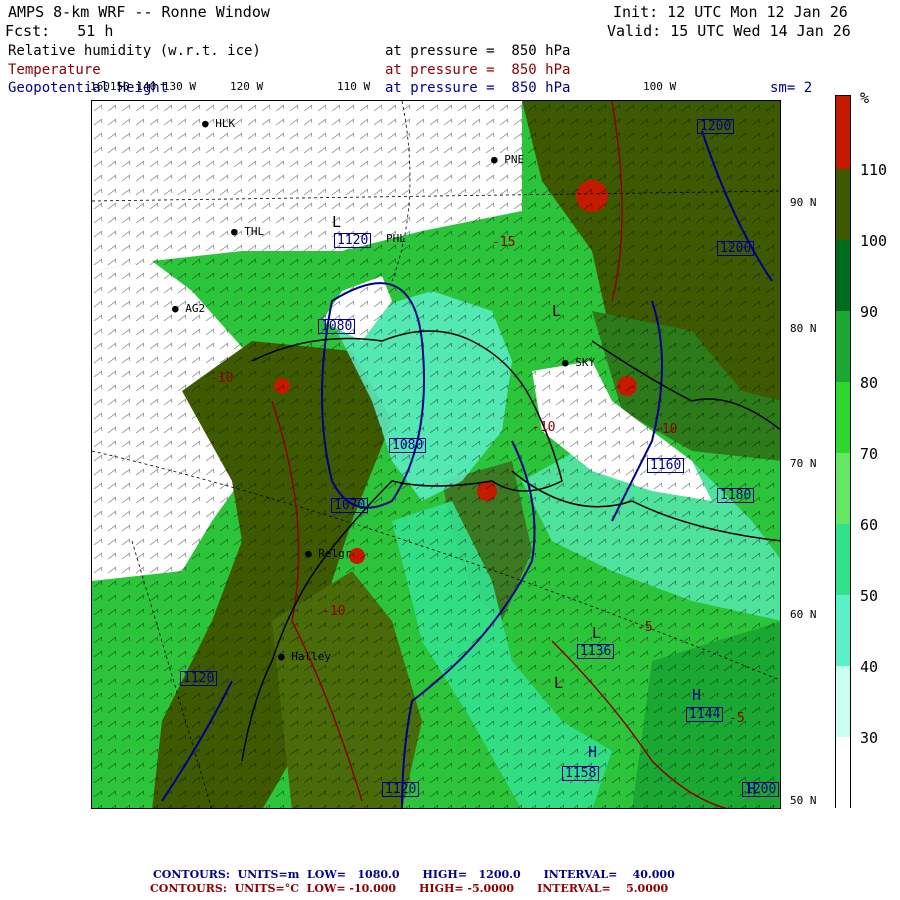  Describe the element at coordinates (143, 86) in the screenshot. I see `lon-label-160-130: 160150 140 130 W` at that location.